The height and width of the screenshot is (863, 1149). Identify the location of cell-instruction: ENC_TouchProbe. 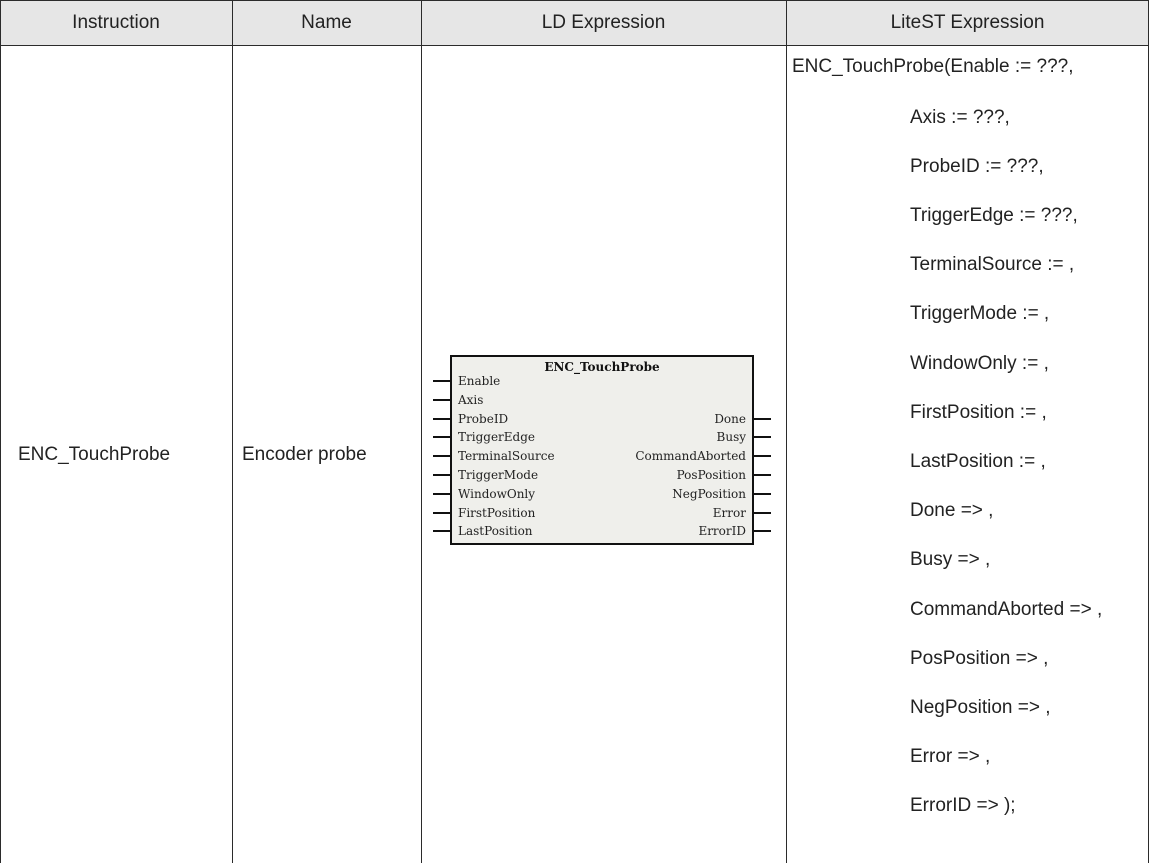
(94, 454).